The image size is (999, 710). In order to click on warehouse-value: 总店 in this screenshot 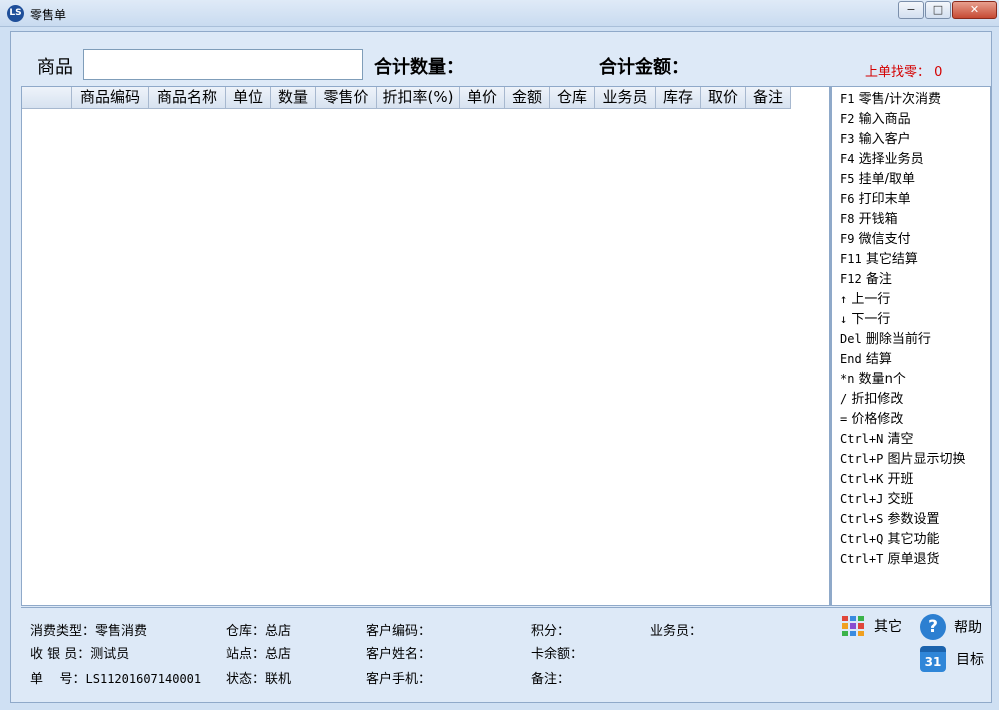, I will do `click(278, 631)`.